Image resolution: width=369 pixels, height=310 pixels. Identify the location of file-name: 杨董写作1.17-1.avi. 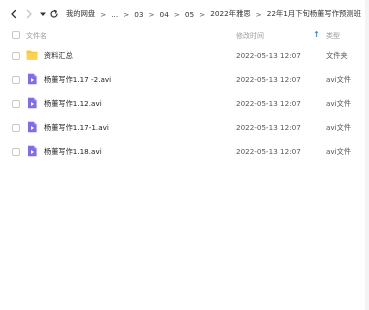
(76, 128).